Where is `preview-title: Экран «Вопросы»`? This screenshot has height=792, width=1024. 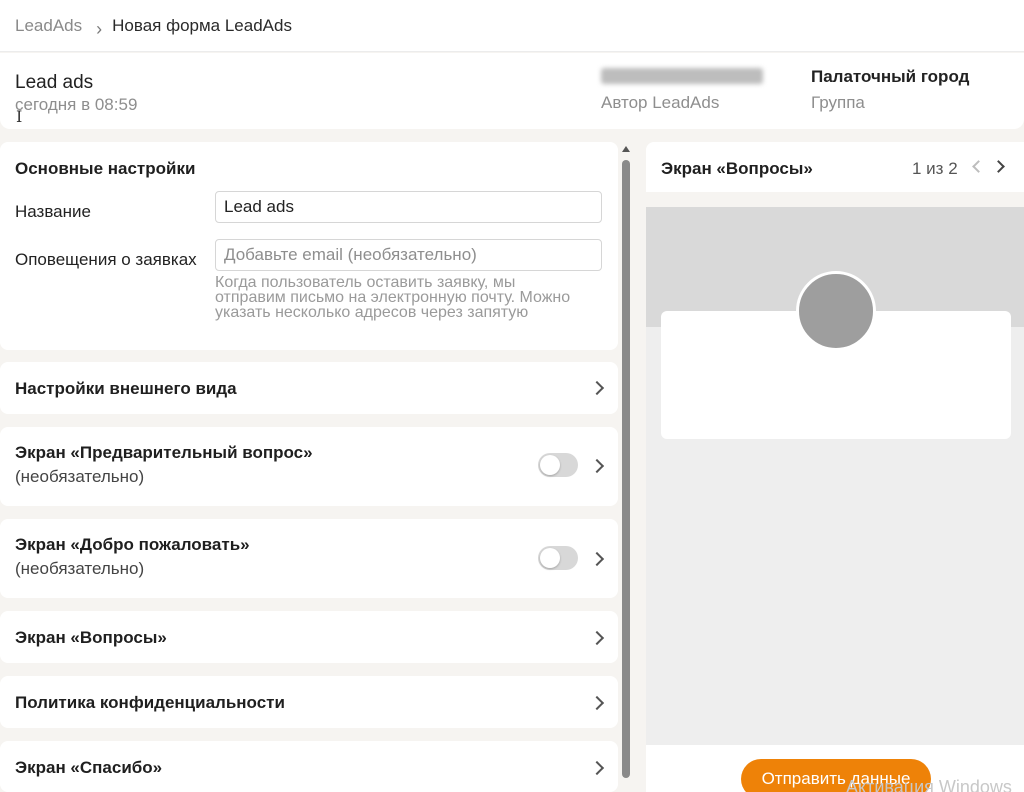
preview-title: Экран «Вопросы» is located at coordinates (737, 168).